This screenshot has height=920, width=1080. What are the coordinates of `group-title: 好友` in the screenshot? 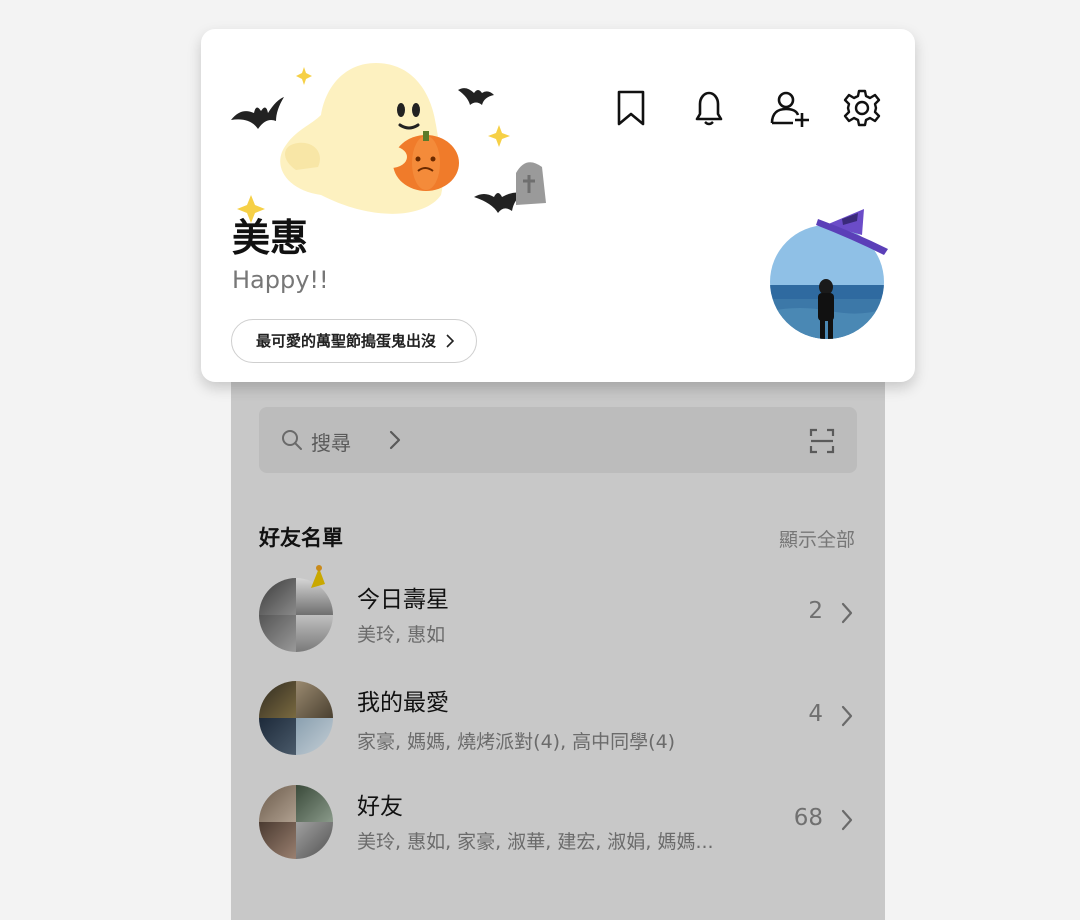 It's located at (380, 807).